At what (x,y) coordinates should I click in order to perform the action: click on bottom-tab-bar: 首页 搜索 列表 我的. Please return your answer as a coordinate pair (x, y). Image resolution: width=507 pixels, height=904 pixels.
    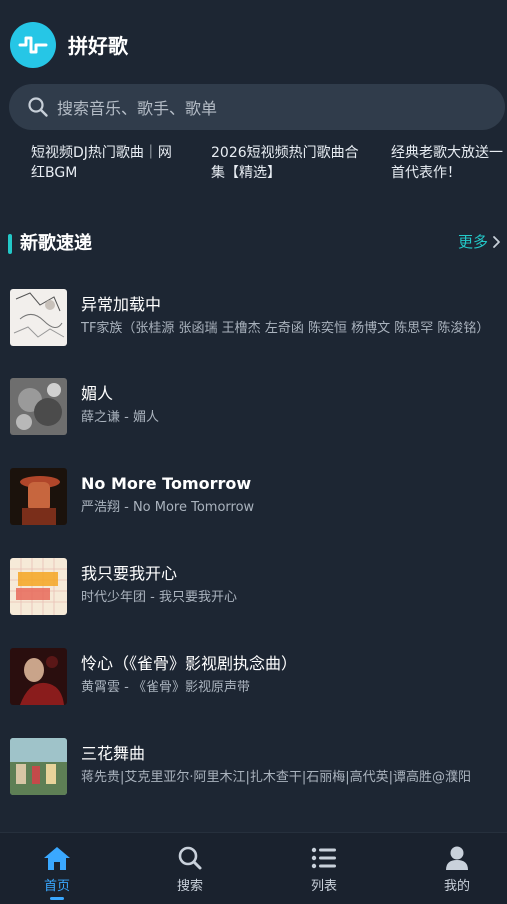
    Looking at the image, I should click on (253, 868).